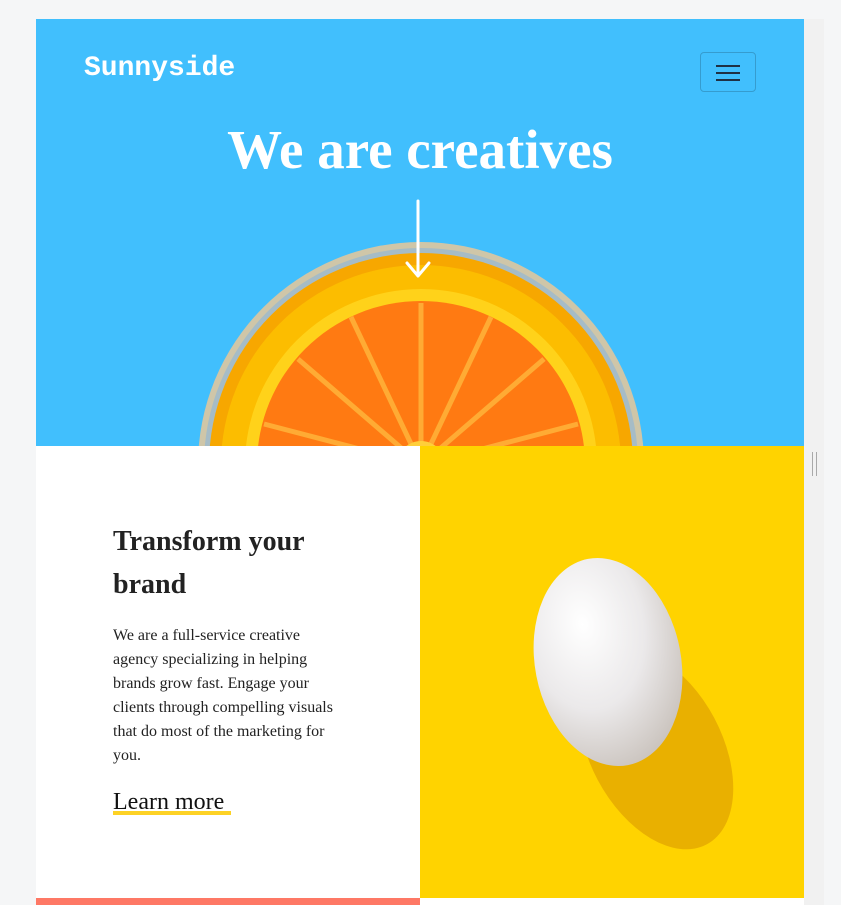  I want to click on arrow-down-icon, so click(418, 239).